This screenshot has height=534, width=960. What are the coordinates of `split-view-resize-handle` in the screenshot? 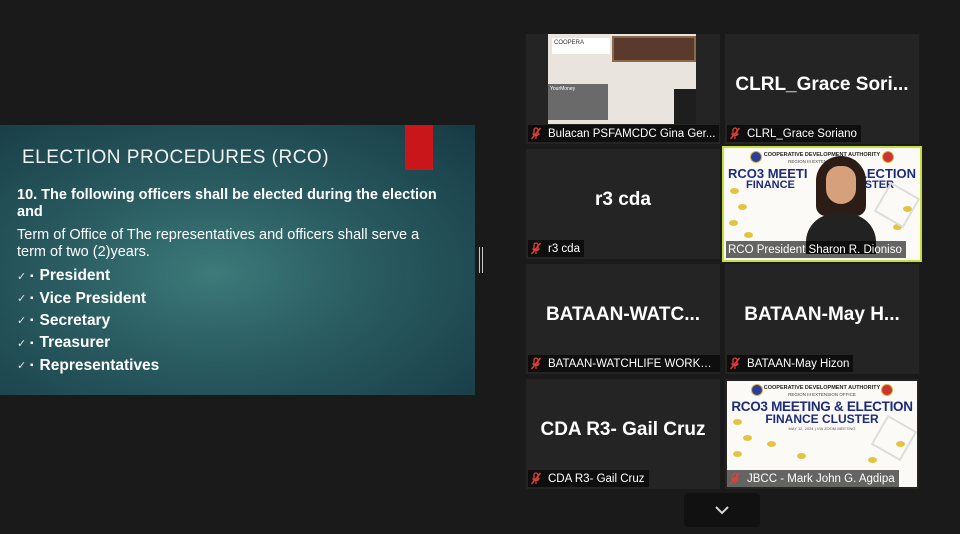 It's located at (481, 260).